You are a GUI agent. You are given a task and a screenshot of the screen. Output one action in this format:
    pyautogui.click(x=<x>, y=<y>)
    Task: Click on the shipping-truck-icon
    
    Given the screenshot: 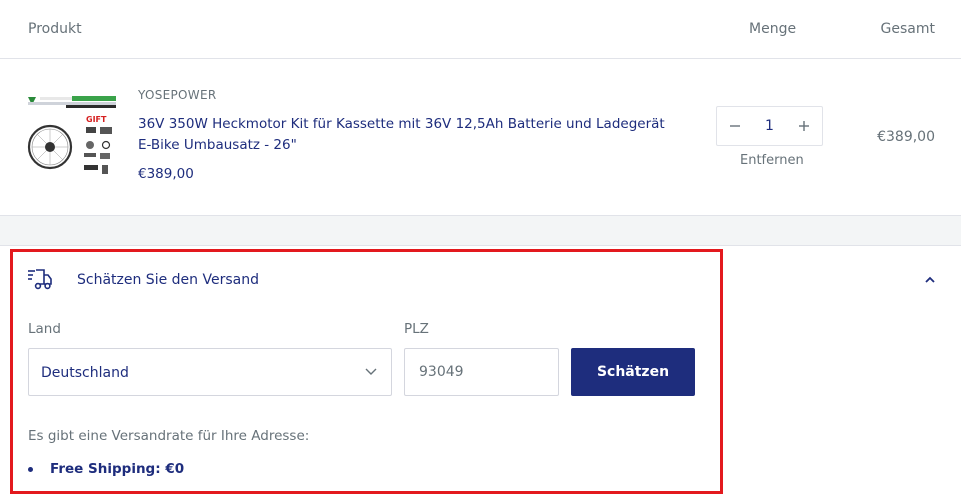 What is the action you would take?
    pyautogui.click(x=40, y=279)
    